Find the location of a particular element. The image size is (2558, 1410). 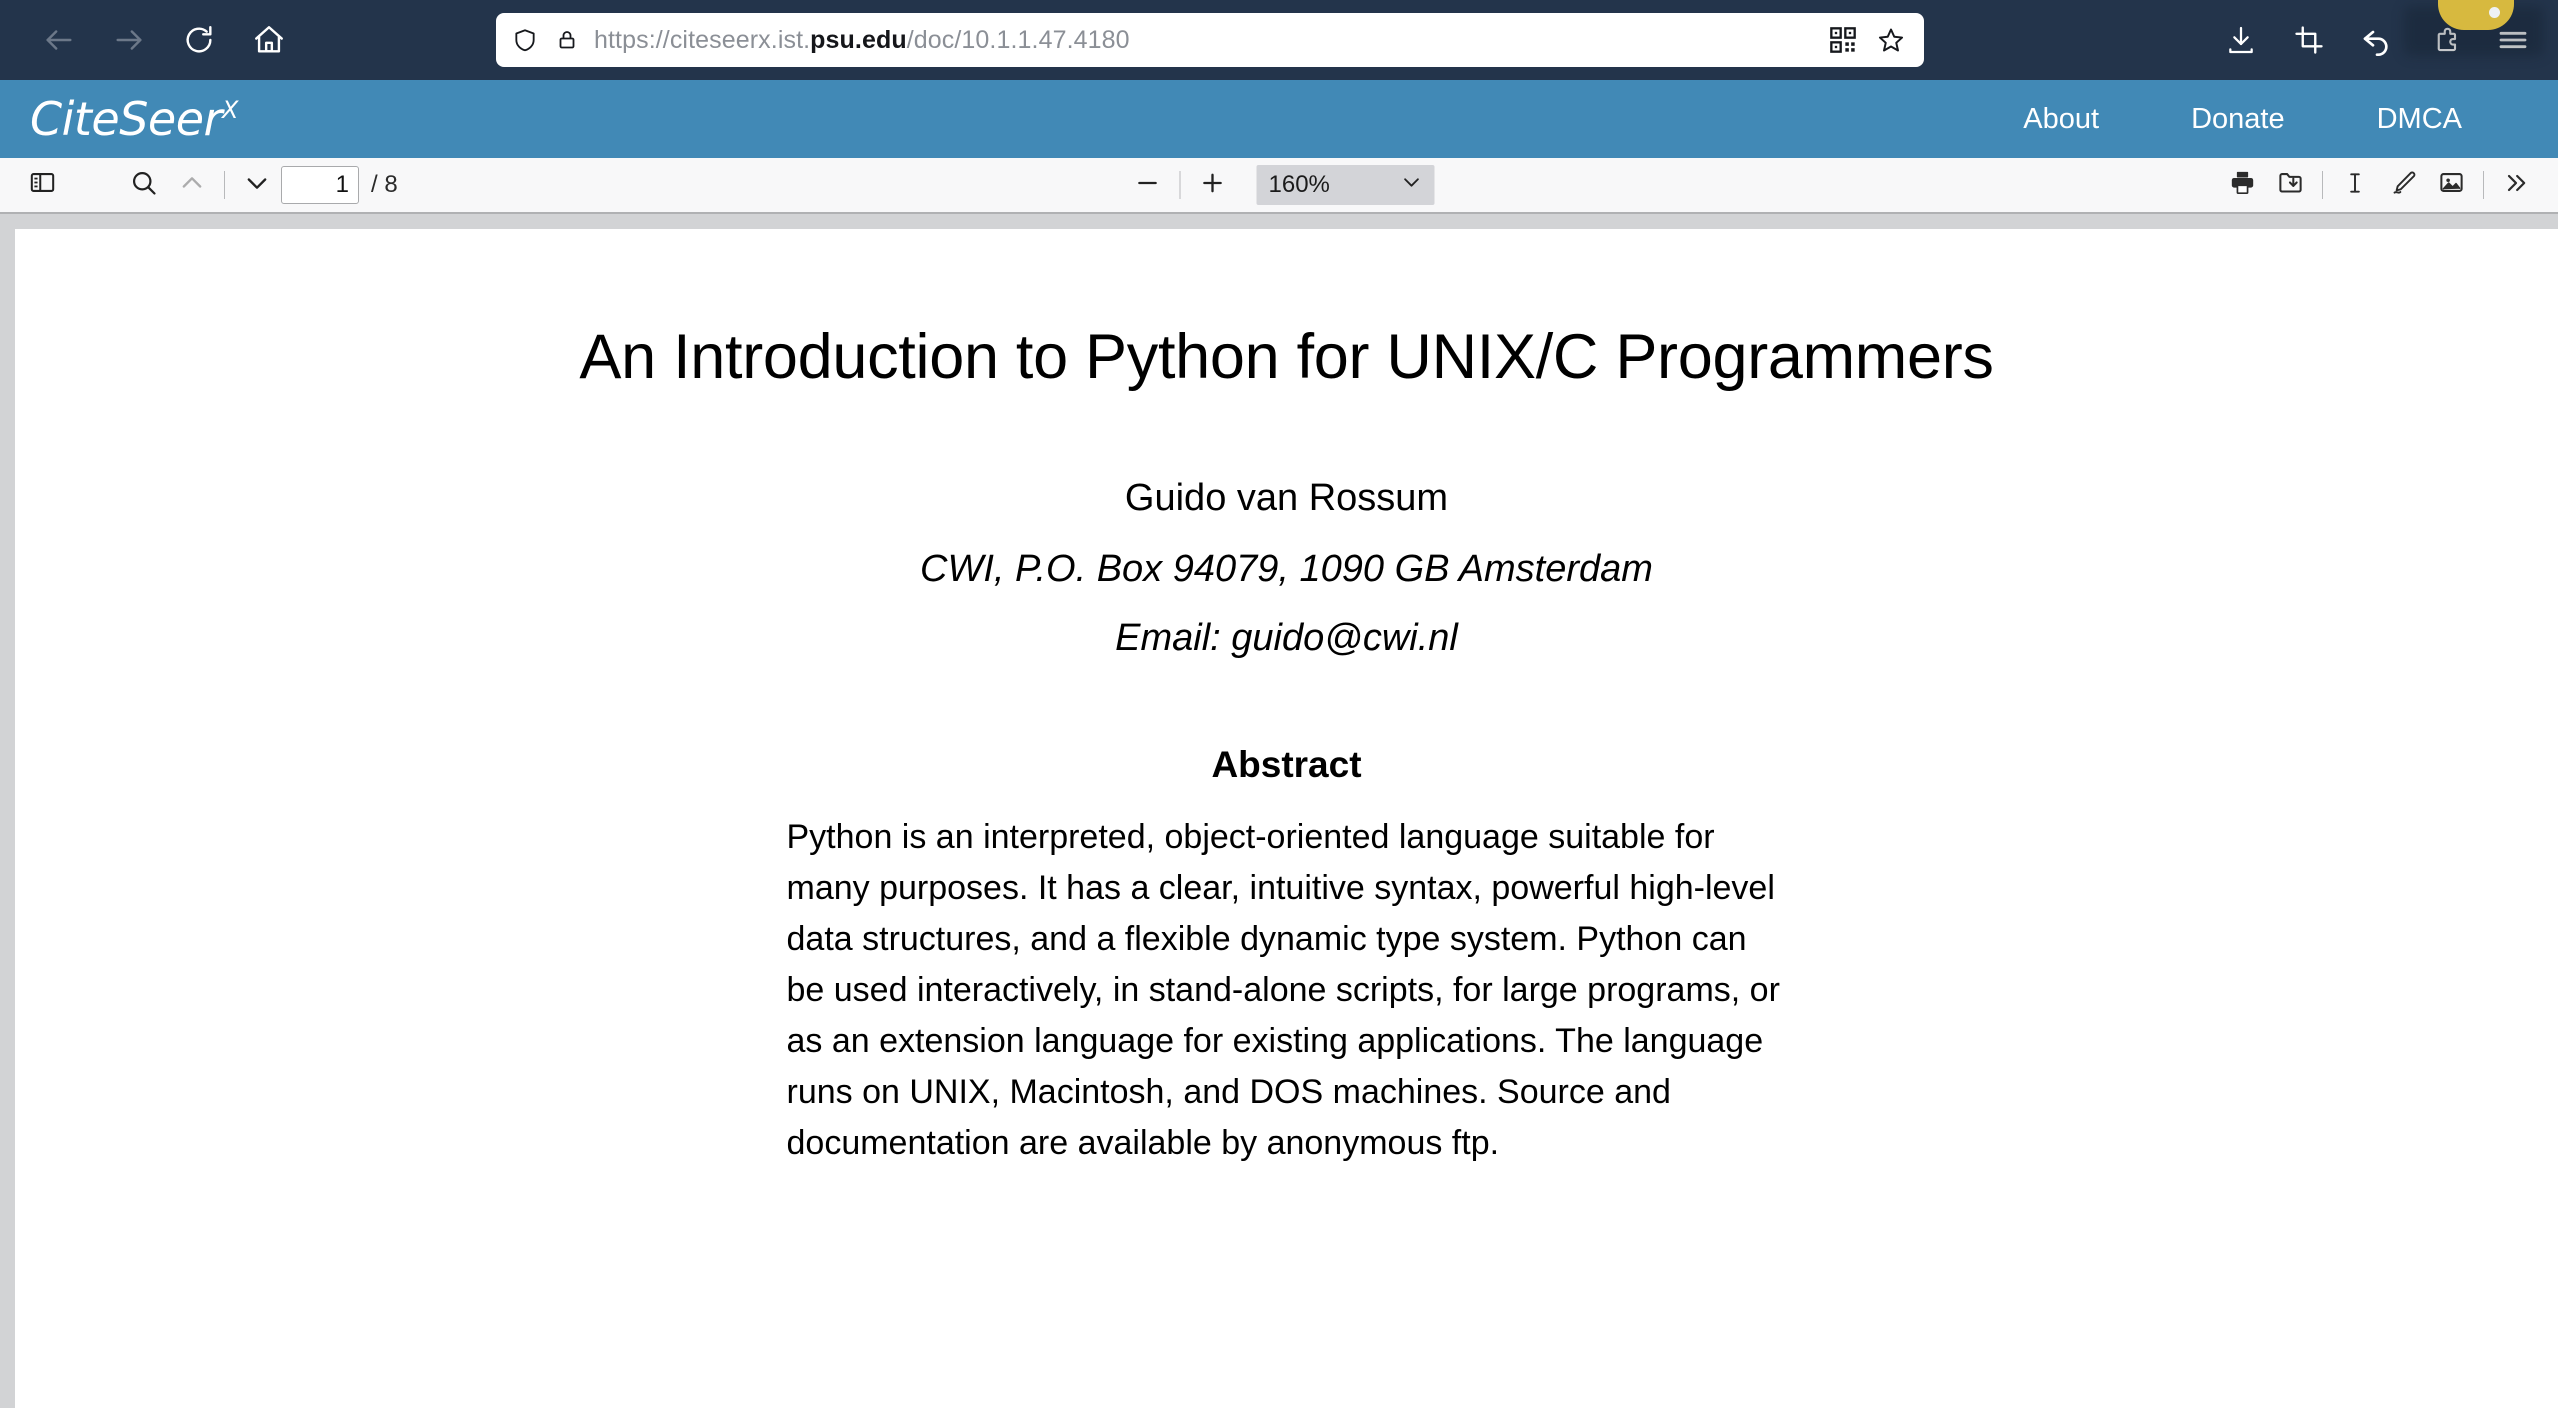

bookmark-star-icon is located at coordinates (1891, 40).